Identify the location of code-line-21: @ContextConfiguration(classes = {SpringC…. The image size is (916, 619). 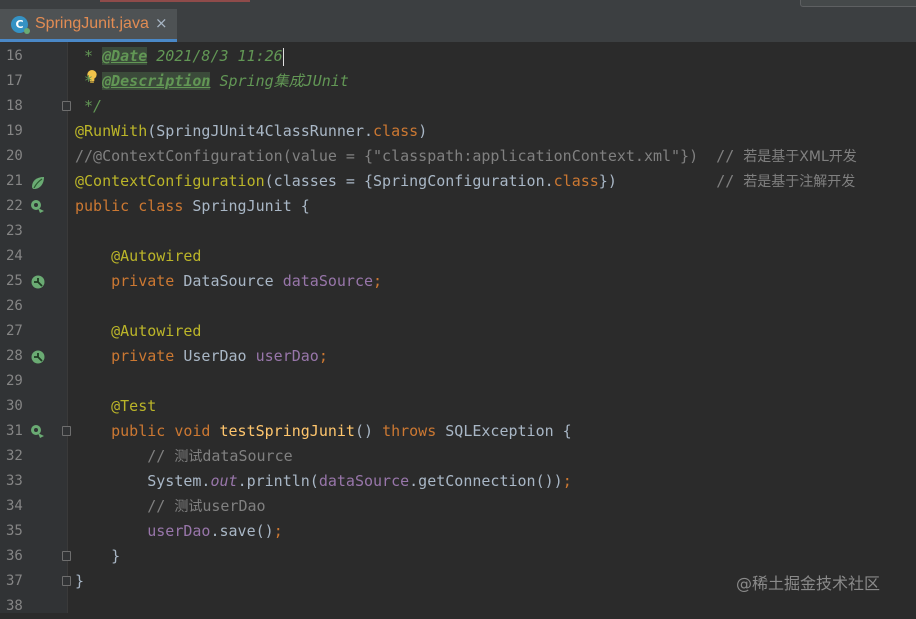
(458, 181).